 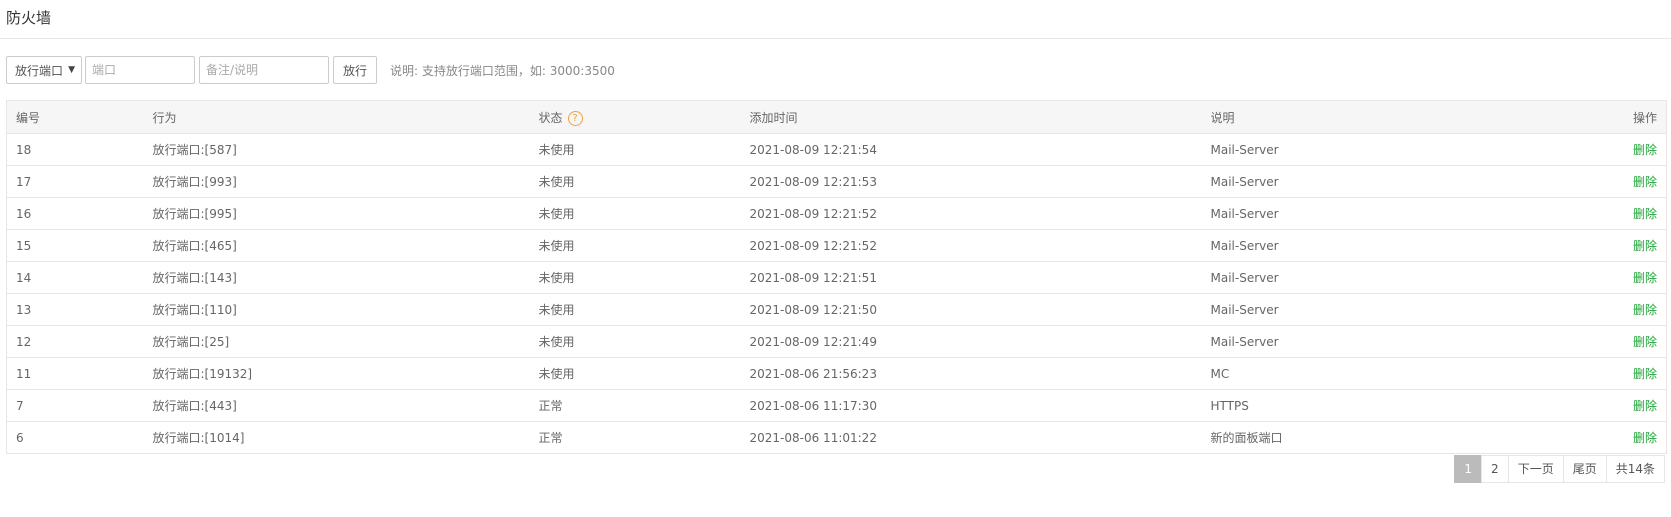 I want to click on help-icon: ?, so click(x=575, y=118).